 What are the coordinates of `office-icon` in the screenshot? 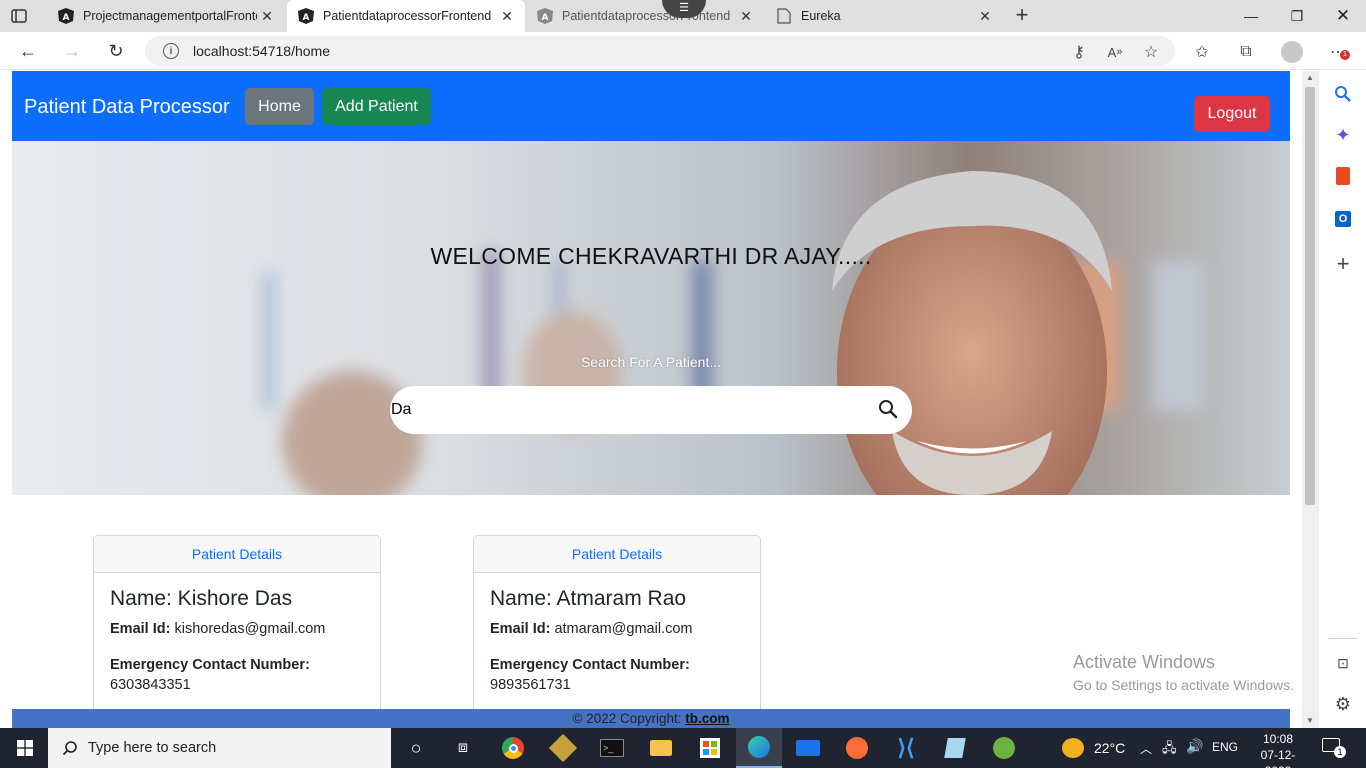 It's located at (1342, 176).